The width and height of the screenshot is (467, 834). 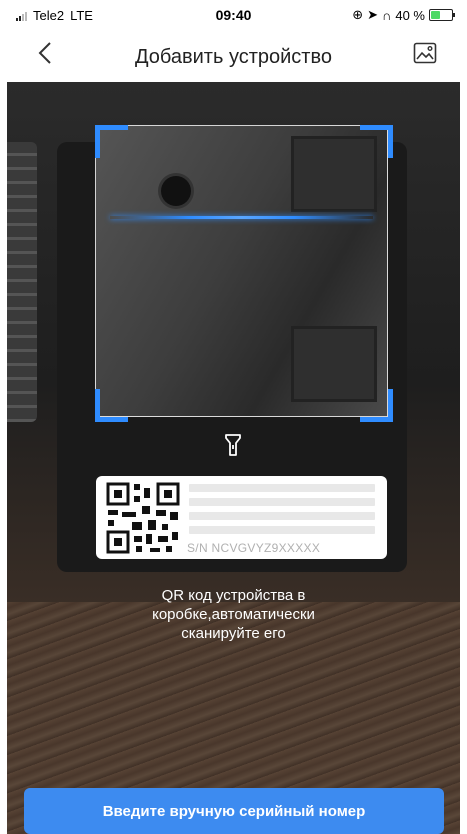 What do you see at coordinates (233, 447) in the screenshot?
I see `flashlight-icon` at bounding box center [233, 447].